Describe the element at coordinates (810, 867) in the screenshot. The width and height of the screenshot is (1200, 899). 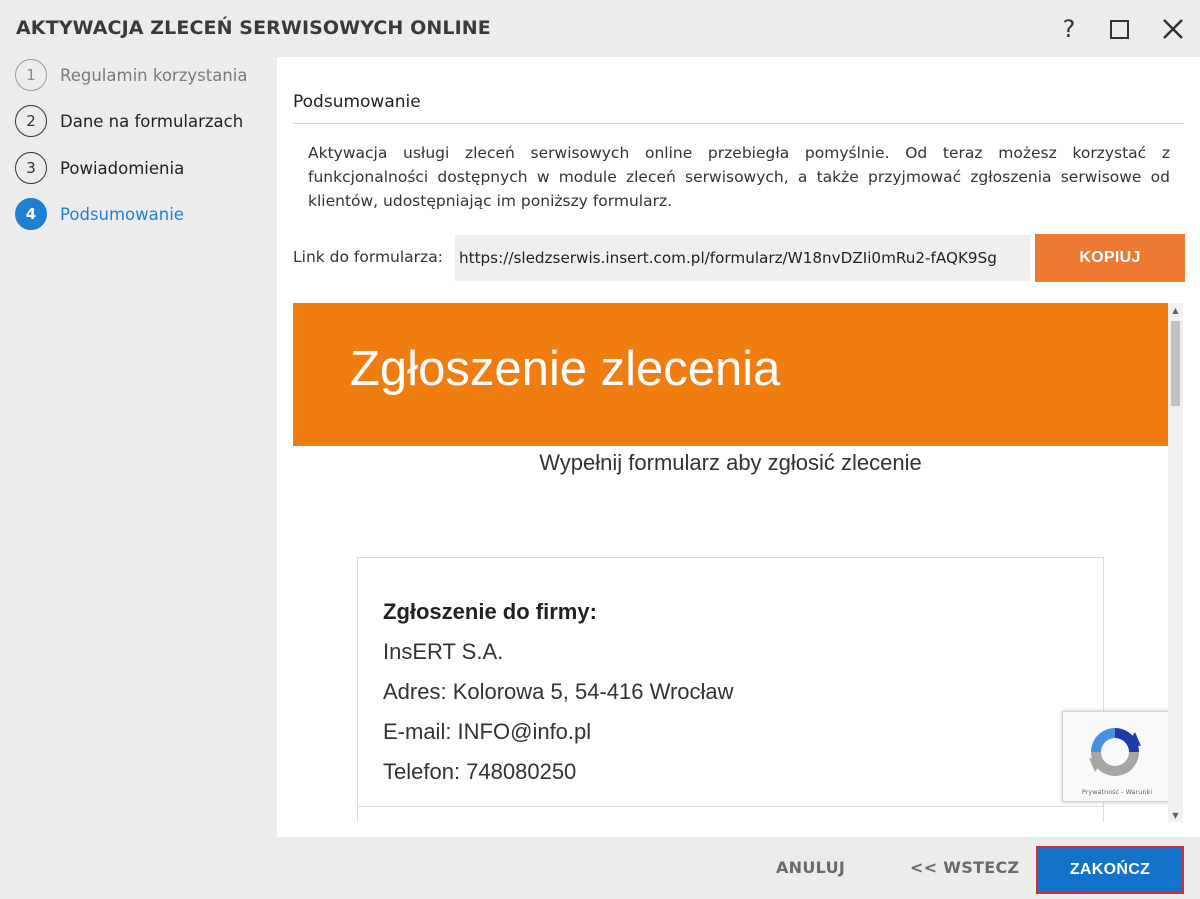
I see `cancel-button: ANULUJ` at that location.